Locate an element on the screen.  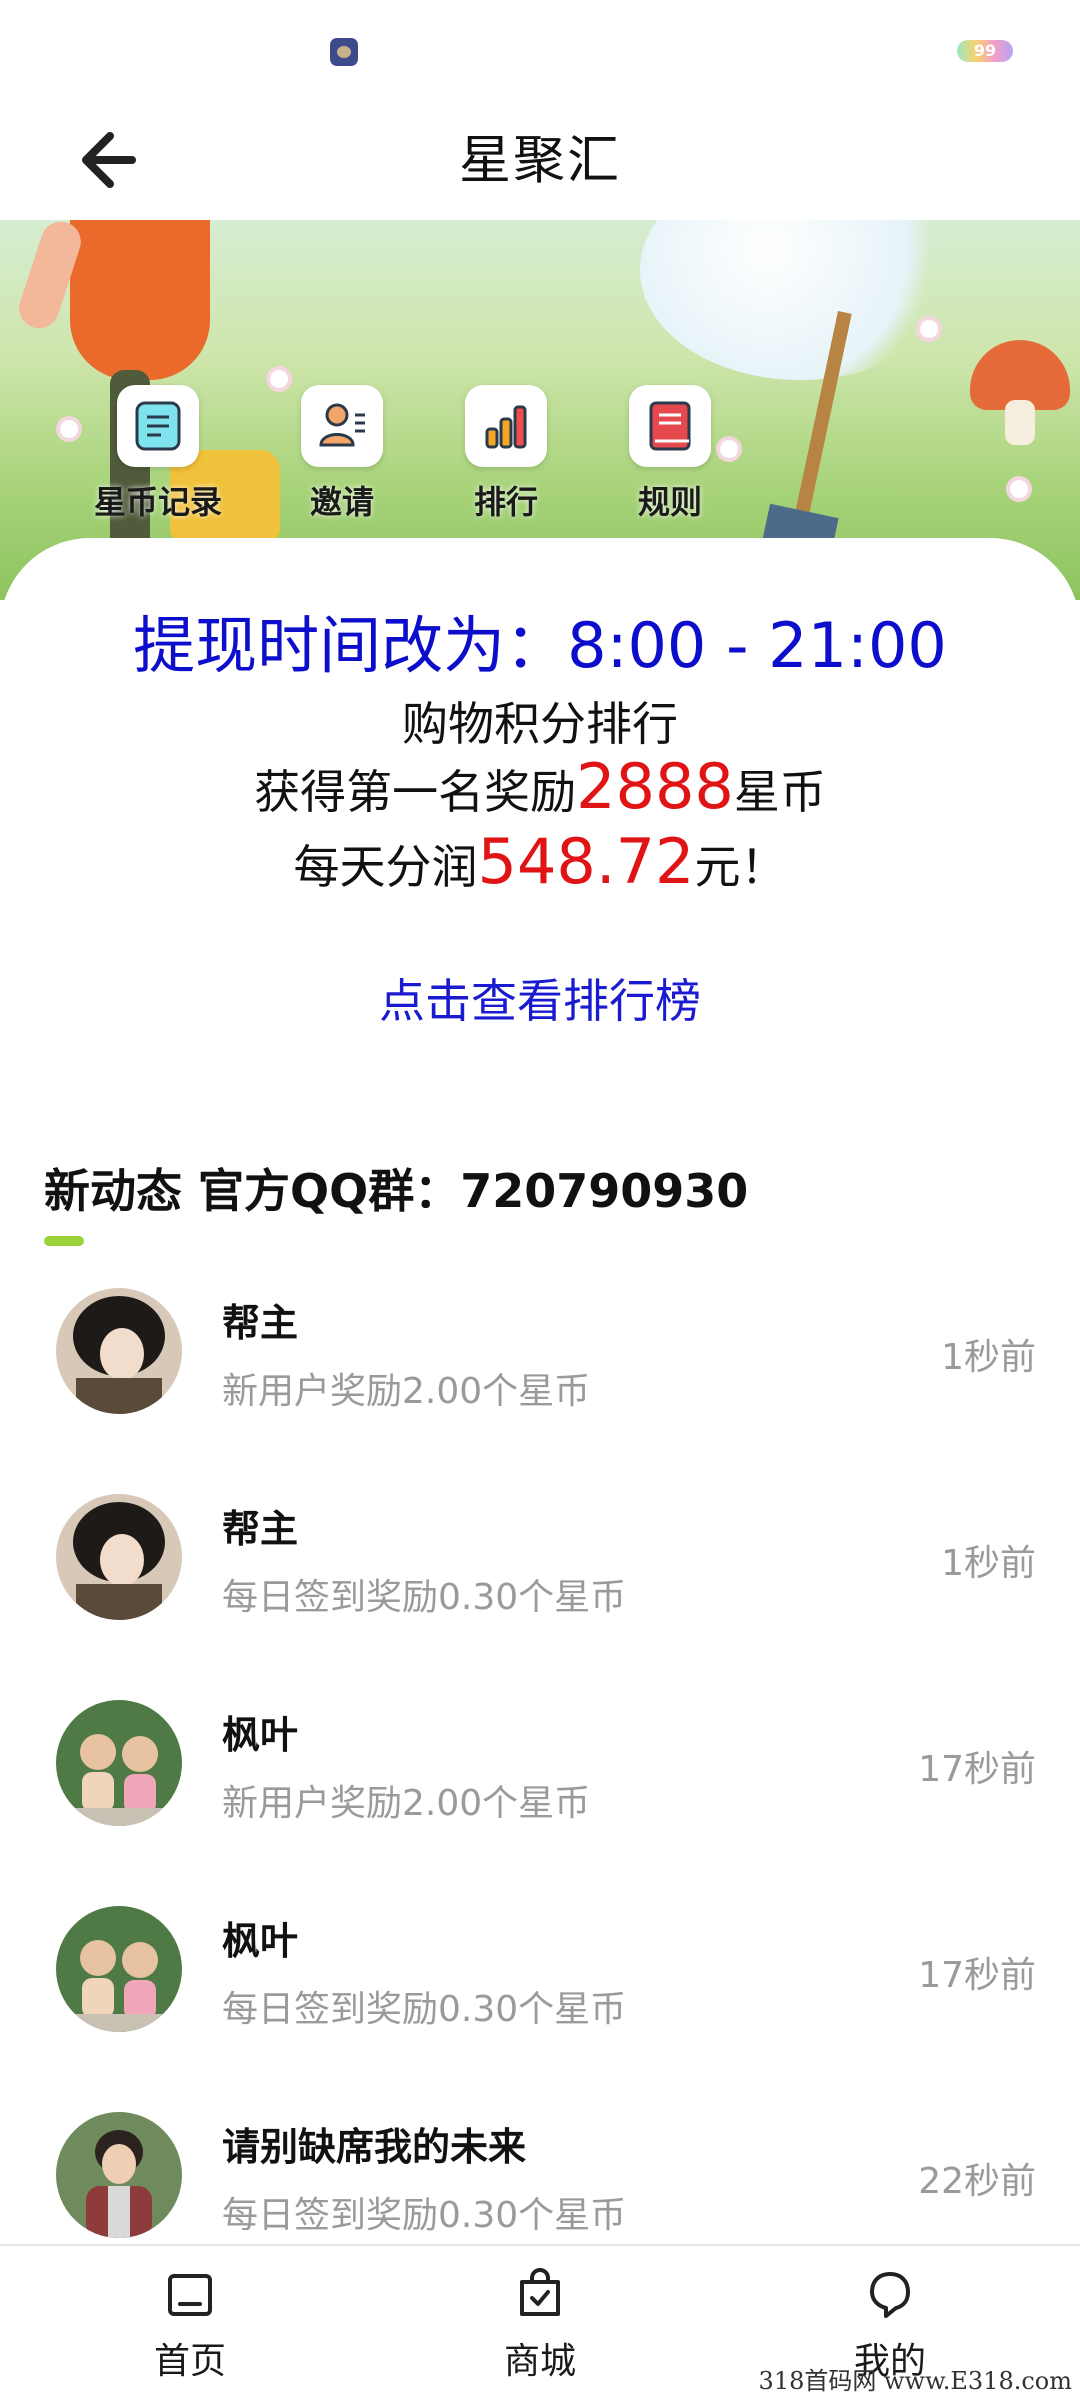
quick-menu: 星币记录 邀请 排行 规则 is located at coordinates (540, 465).